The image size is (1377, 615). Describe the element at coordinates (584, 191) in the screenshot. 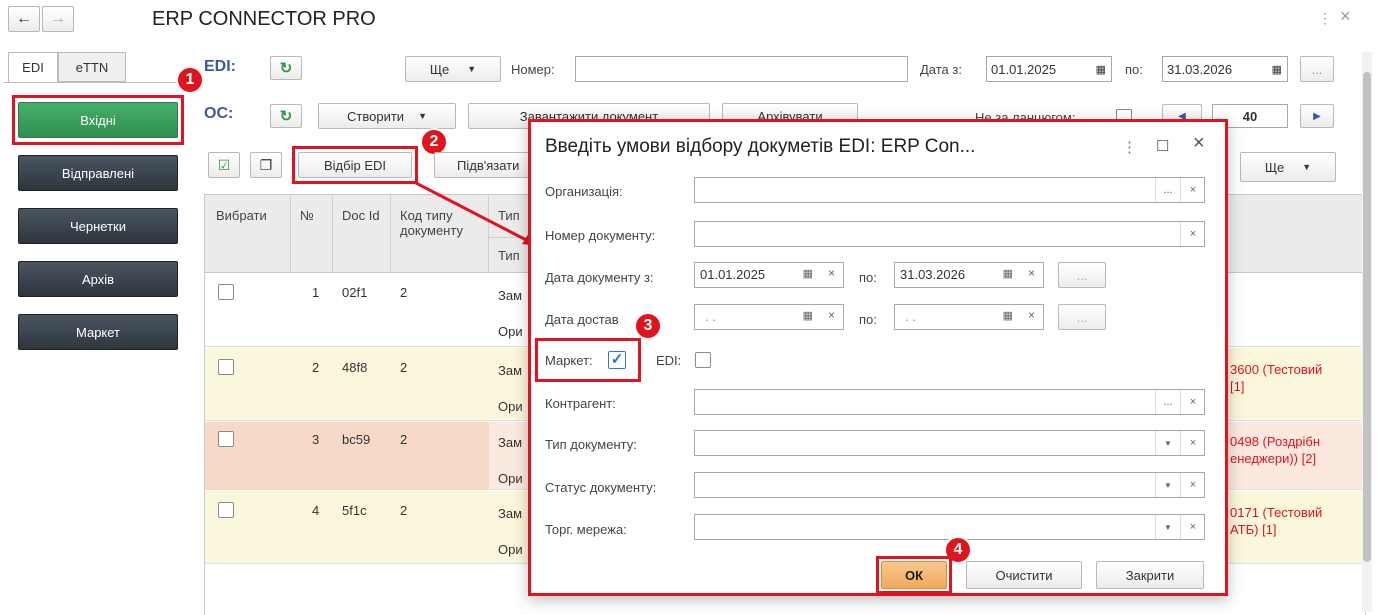

I see `org-label: Организація:` at that location.